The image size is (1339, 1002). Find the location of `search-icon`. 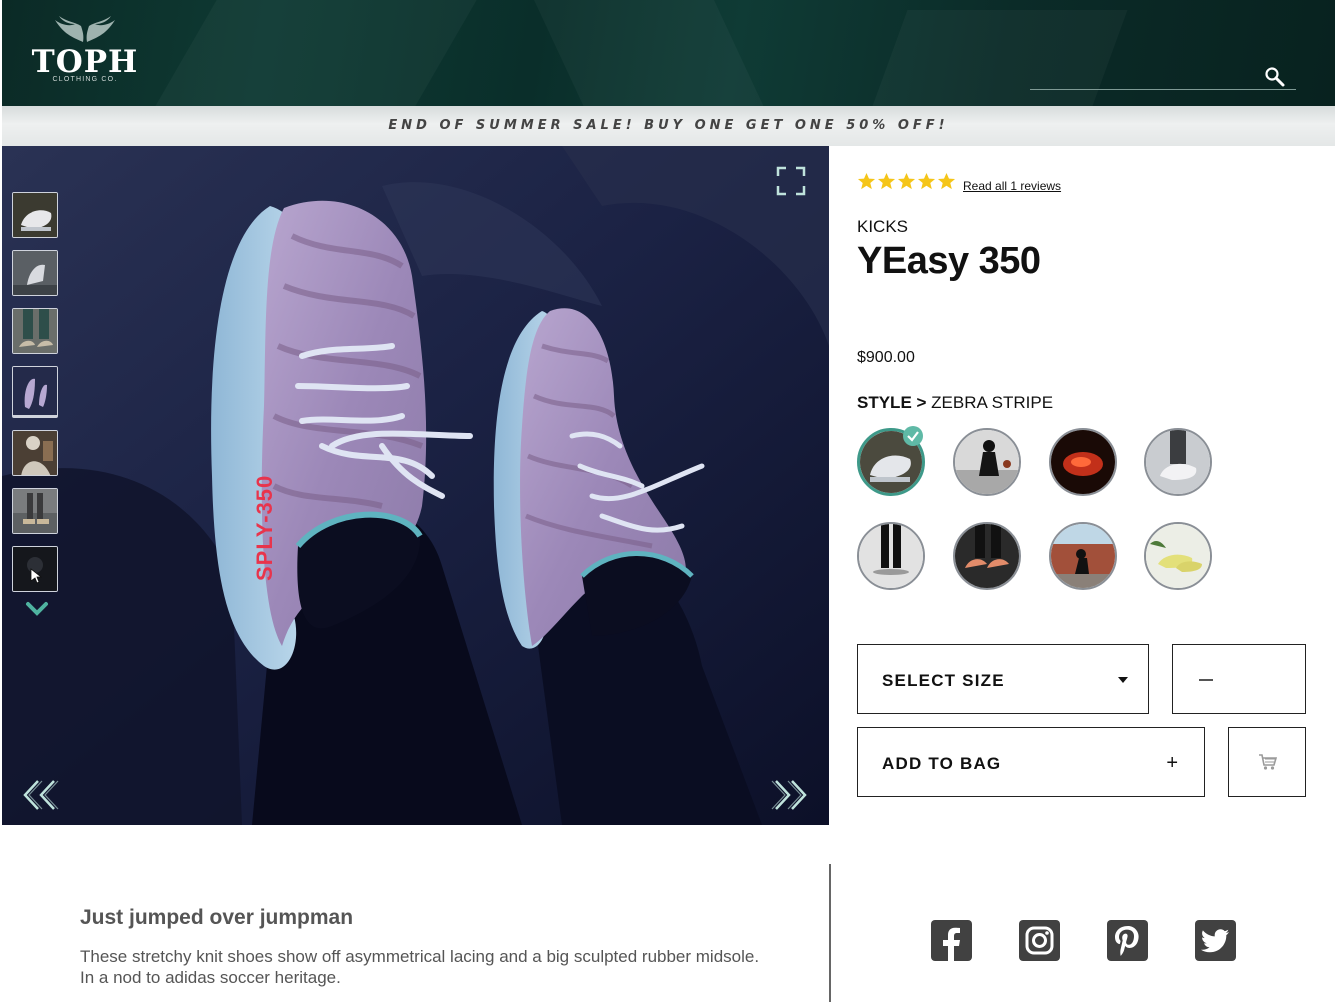

search-icon is located at coordinates (1275, 77).